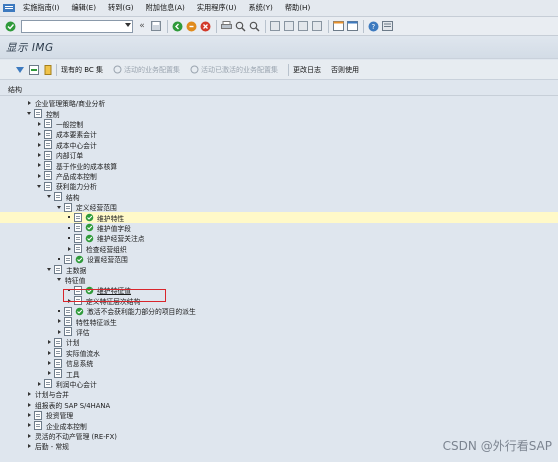 The width and height of the screenshot is (558, 462). What do you see at coordinates (279, 155) in the screenshot?
I see `tree-node: 内部订单` at bounding box center [279, 155].